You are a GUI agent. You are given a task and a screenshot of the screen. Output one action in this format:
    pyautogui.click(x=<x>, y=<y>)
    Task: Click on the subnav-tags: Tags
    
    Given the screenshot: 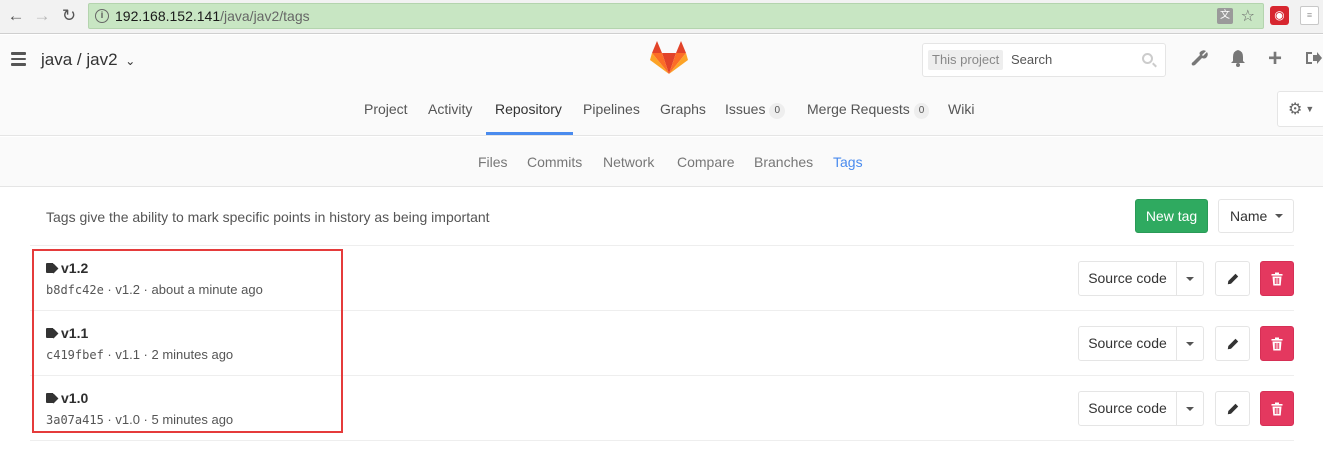 What is the action you would take?
    pyautogui.click(x=848, y=162)
    